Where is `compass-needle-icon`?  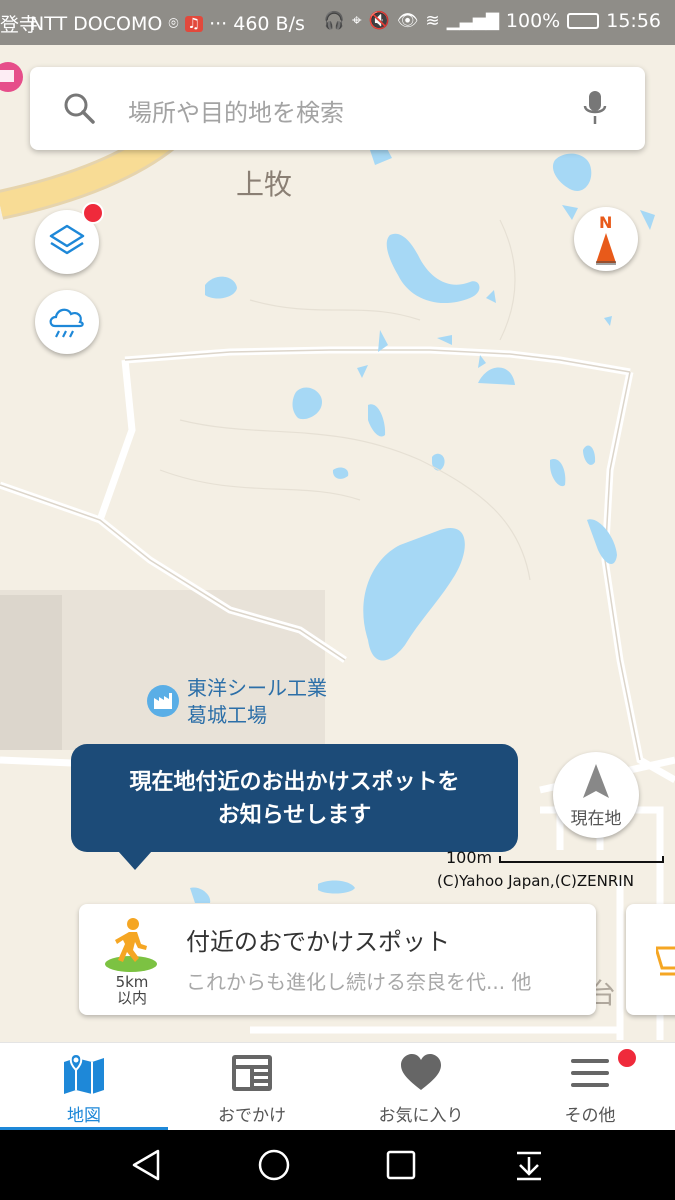
compass-needle-icon is located at coordinates (606, 249).